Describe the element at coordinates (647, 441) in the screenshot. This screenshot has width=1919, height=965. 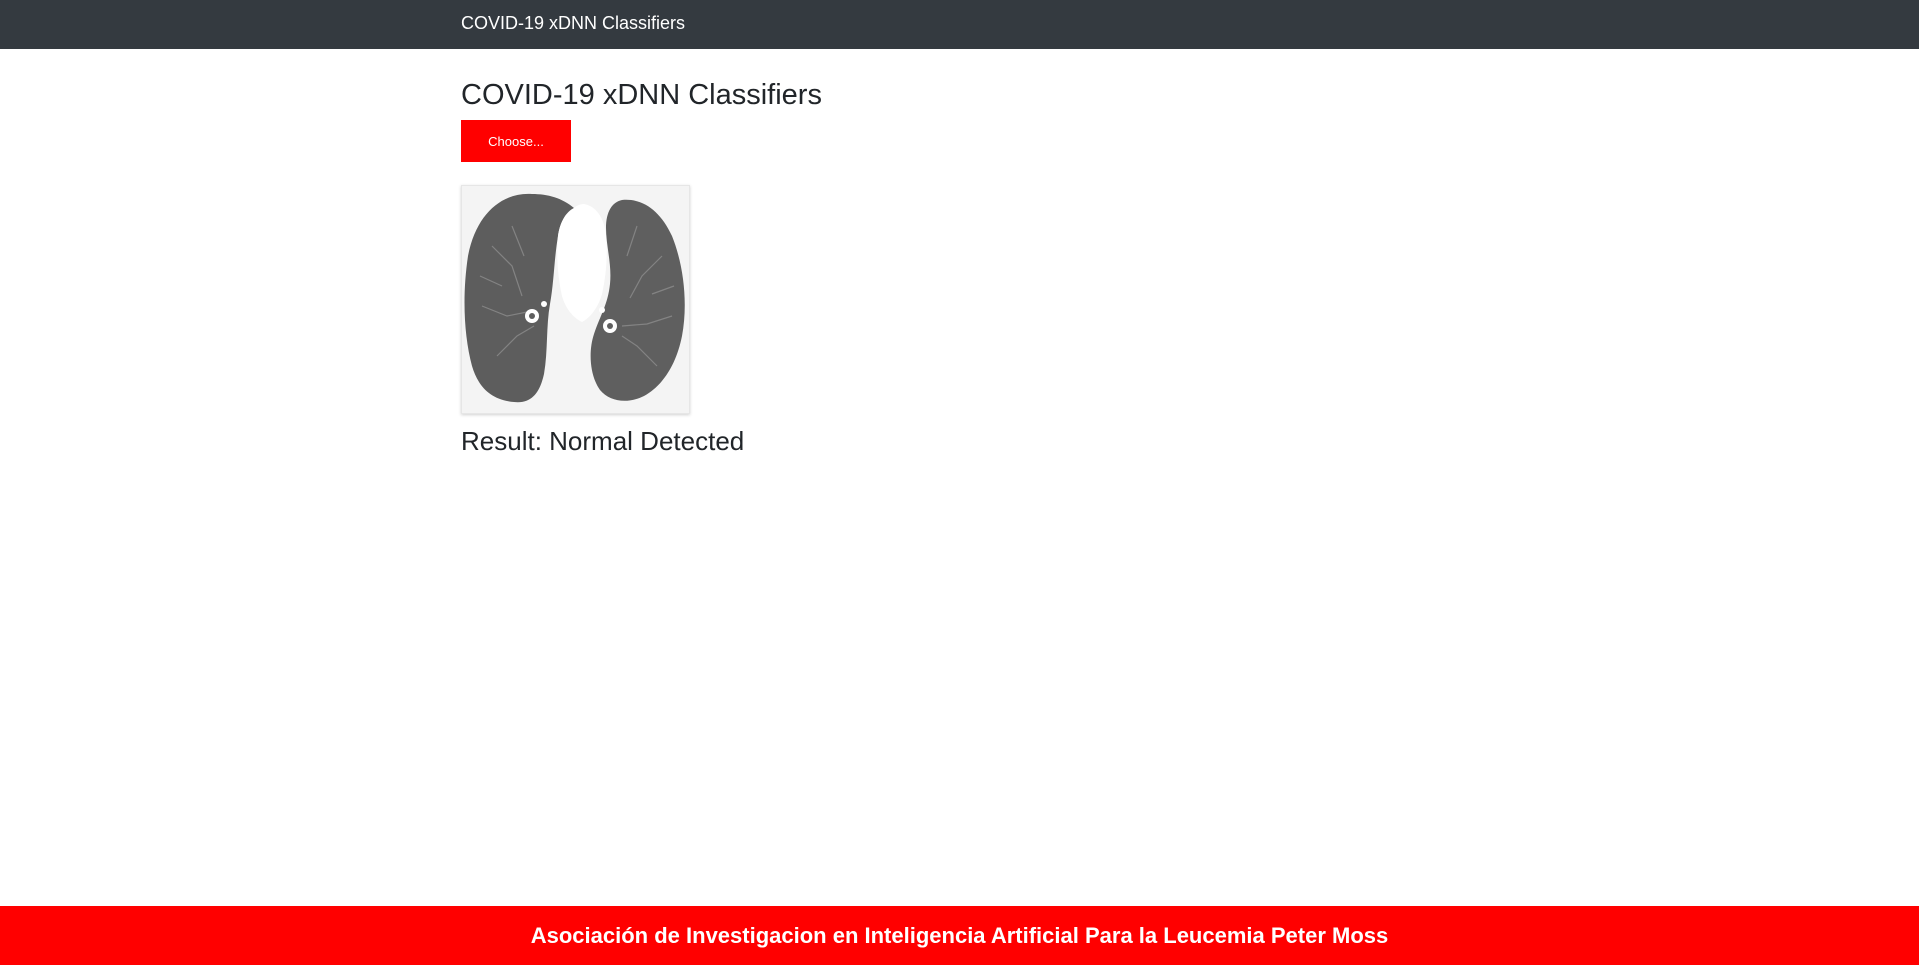
I see `result-value: Normal Detected` at that location.